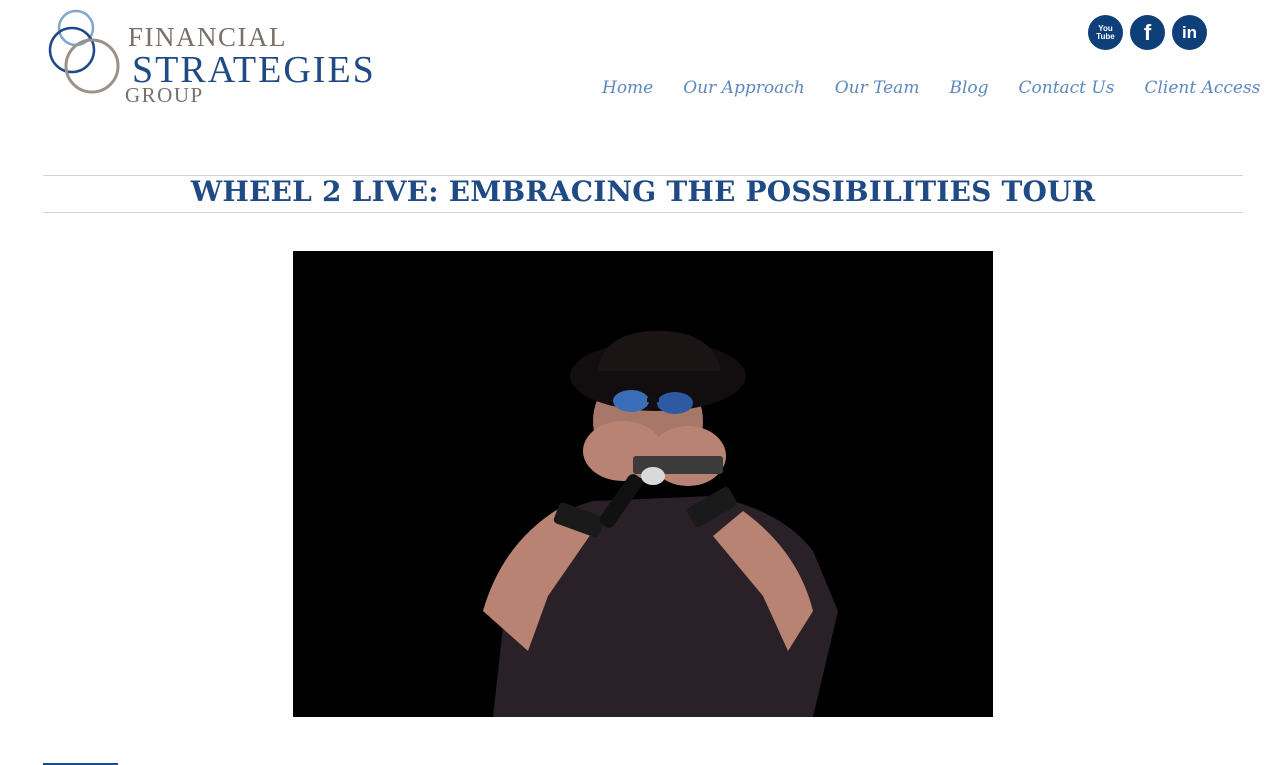  What do you see at coordinates (627, 88) in the screenshot?
I see `nav-item-home: Home` at bounding box center [627, 88].